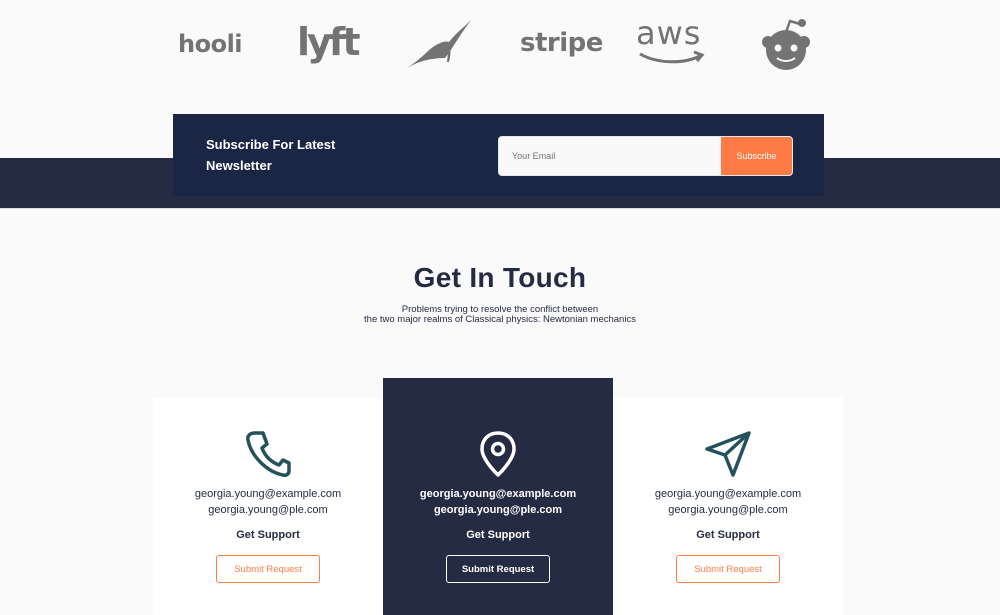 This screenshot has height=615, width=1000. Describe the element at coordinates (561, 43) in the screenshot. I see `stripe-logo: stripe` at that location.